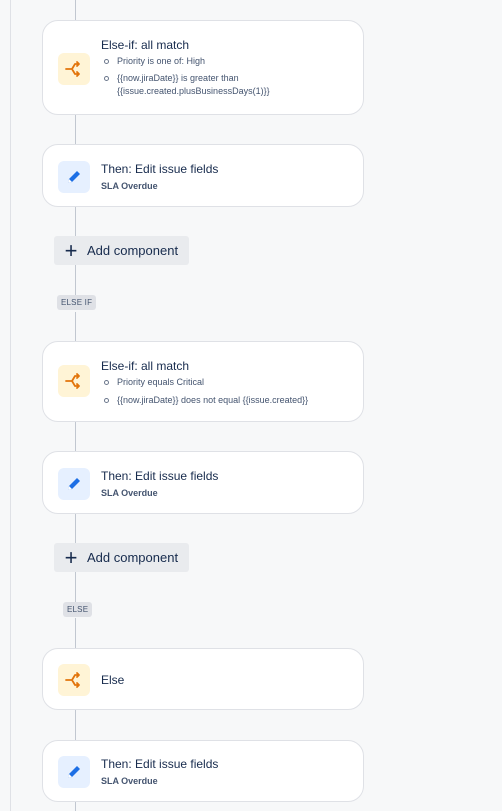  Describe the element at coordinates (113, 680) in the screenshot. I see `card-title: Else` at that location.